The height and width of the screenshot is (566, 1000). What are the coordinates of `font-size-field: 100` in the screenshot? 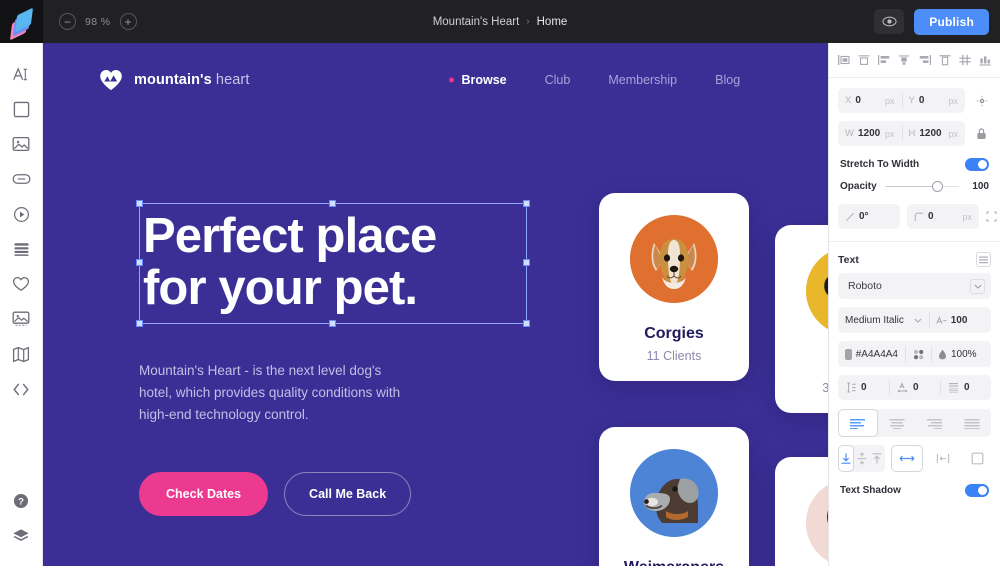 It's located at (959, 320).